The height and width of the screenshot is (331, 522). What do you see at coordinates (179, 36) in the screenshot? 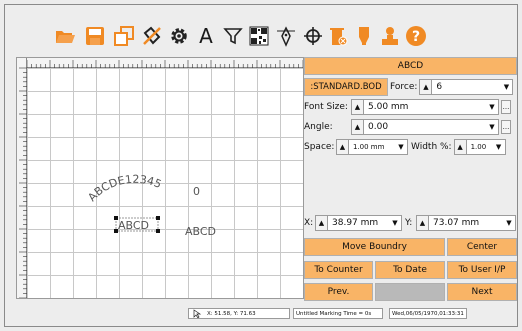
I see `settings-gear-icon` at bounding box center [179, 36].